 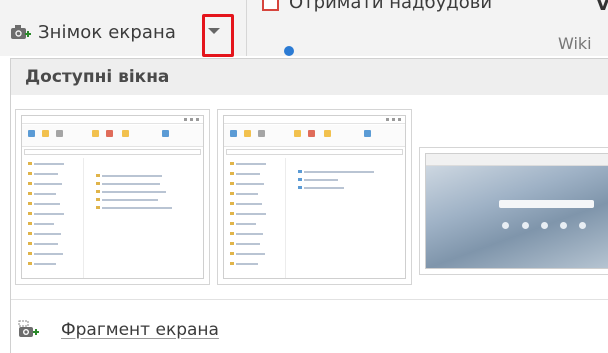 I want to click on screen-clipping-label: Фрагмент екрана, so click(x=140, y=330).